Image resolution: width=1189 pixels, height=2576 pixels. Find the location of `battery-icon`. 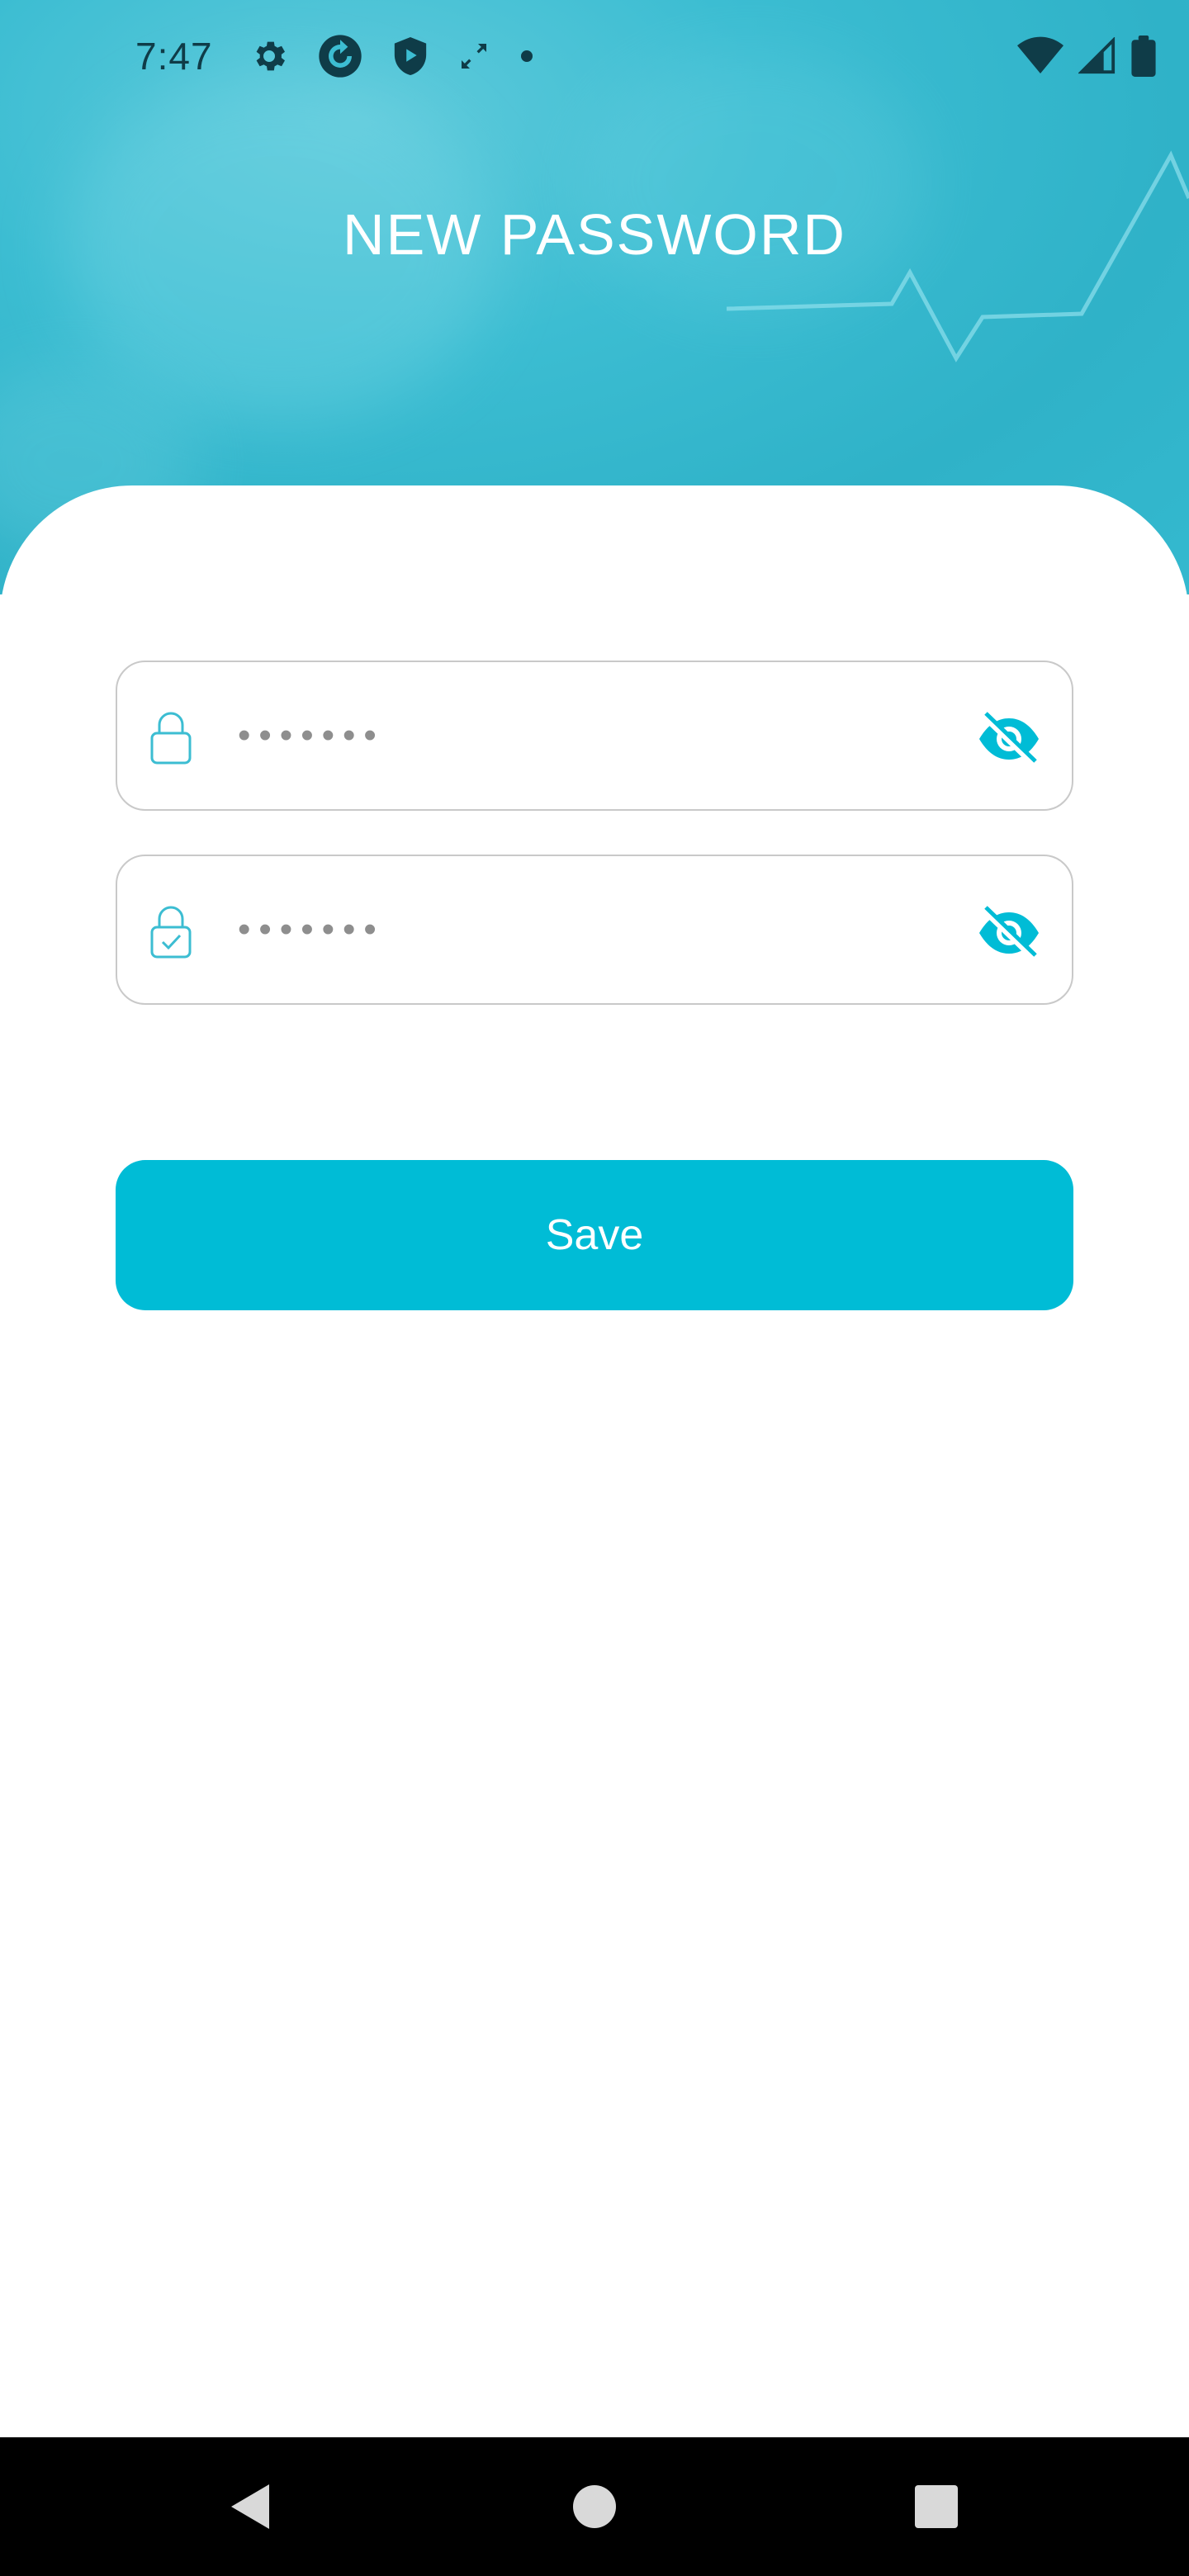

battery-icon is located at coordinates (1143, 56).